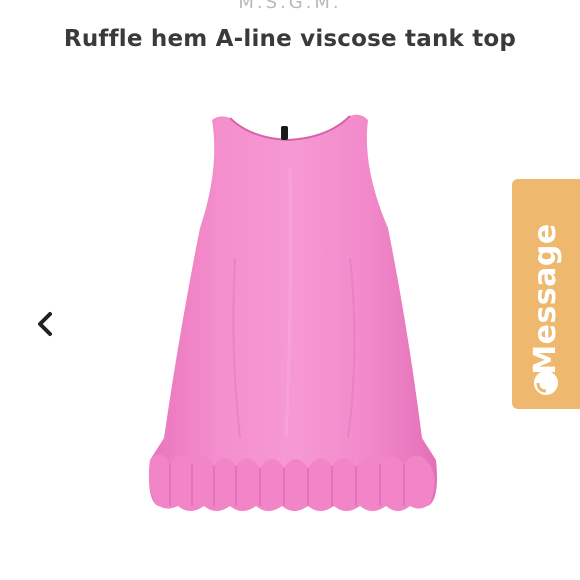 The width and height of the screenshot is (580, 580). I want to click on message-button: Message, so click(546, 294).